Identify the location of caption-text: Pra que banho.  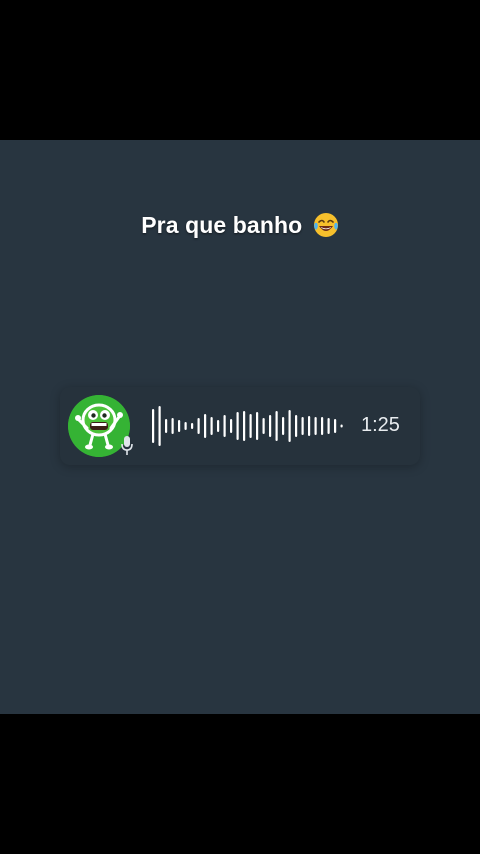
(222, 225).